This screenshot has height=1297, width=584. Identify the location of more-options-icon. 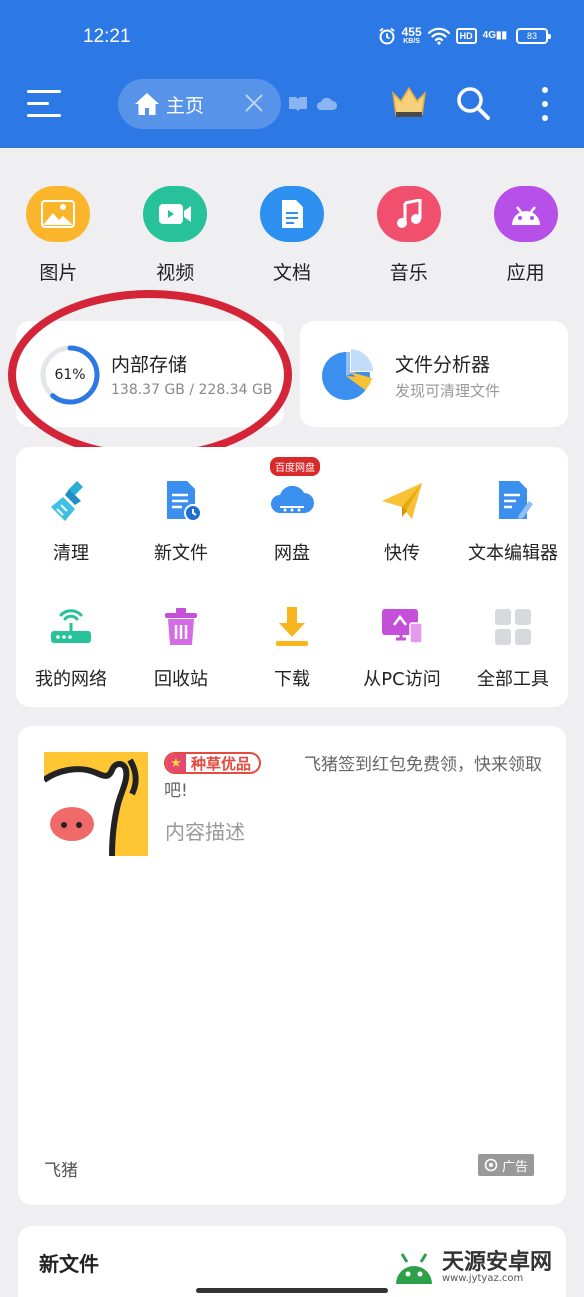
(545, 104).